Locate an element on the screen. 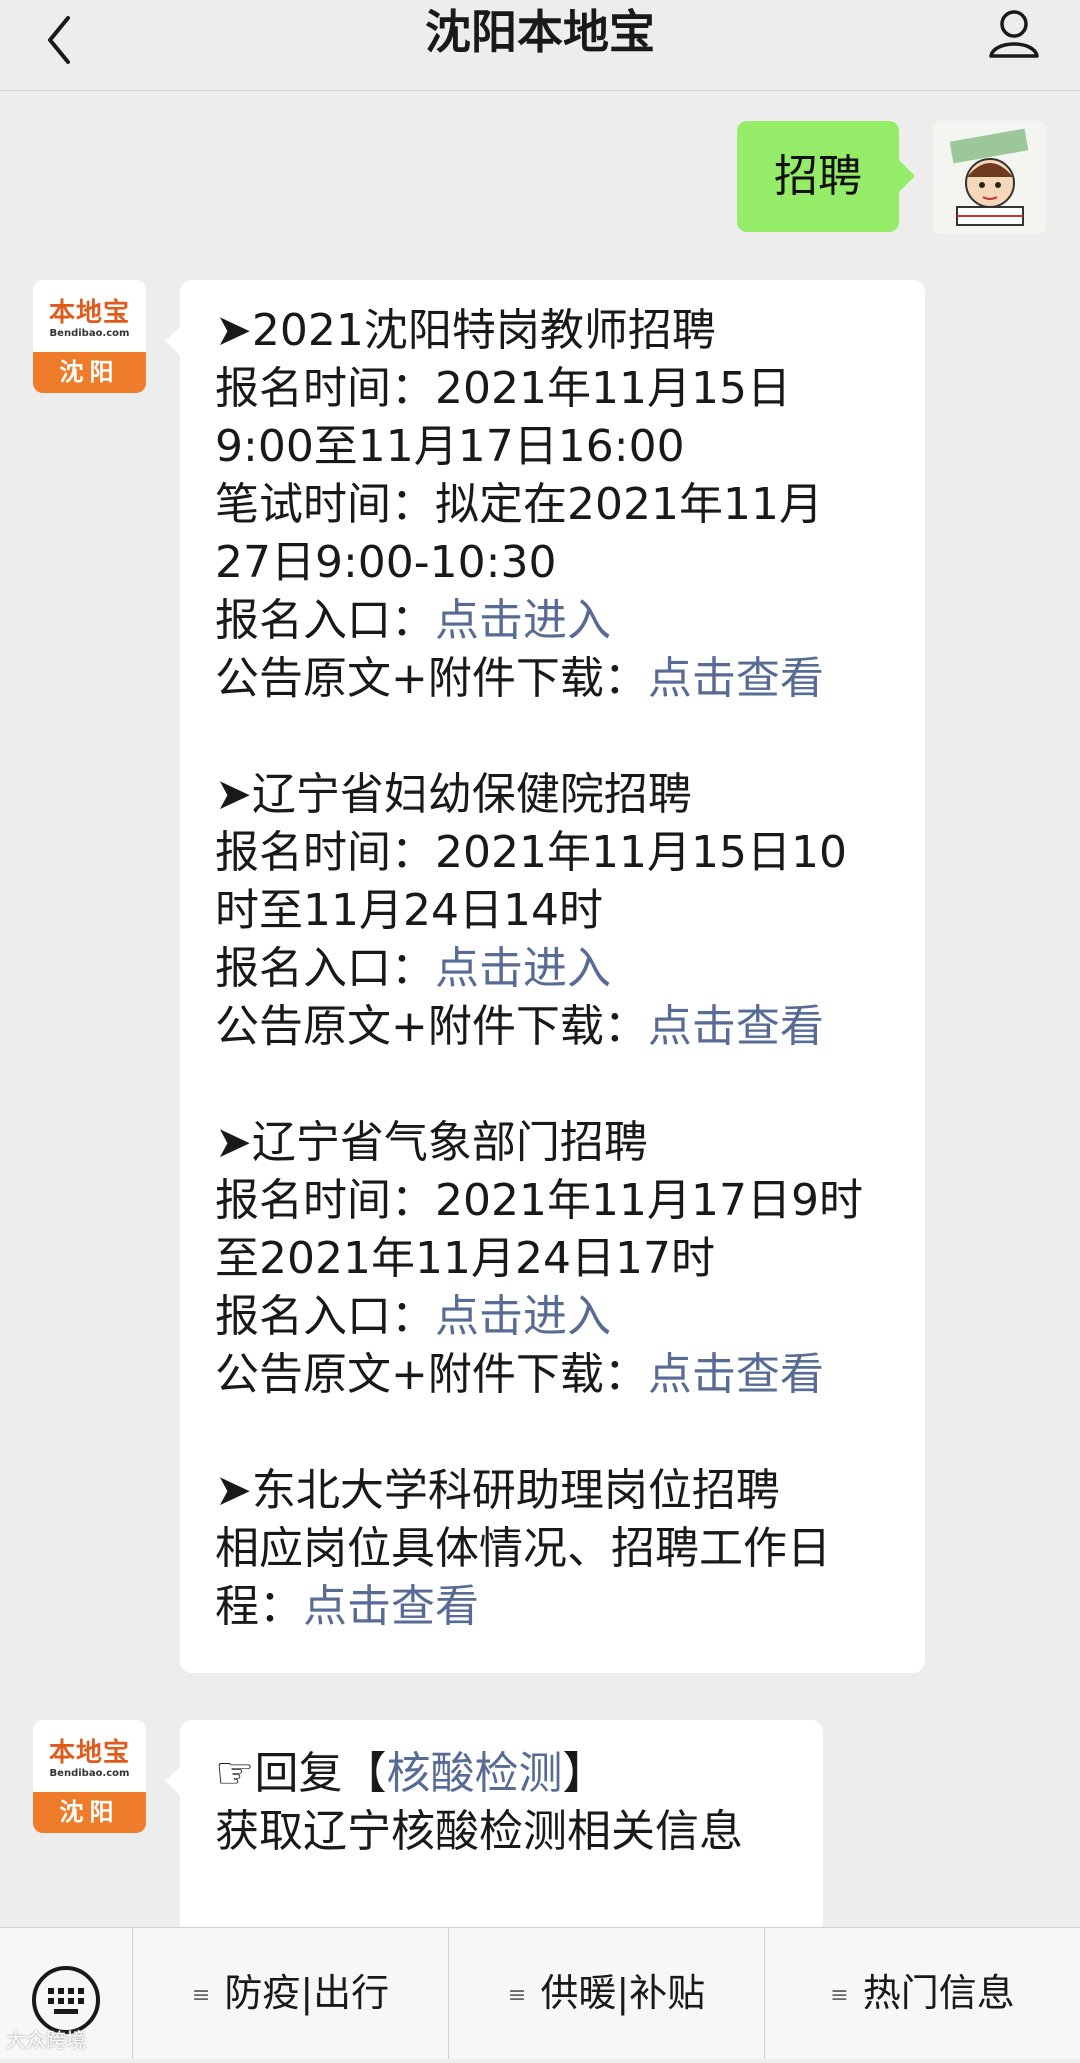 The width and height of the screenshot is (1080, 2063). info-line: 获取辽宁核酸检测相关信息 is located at coordinates (479, 1831).